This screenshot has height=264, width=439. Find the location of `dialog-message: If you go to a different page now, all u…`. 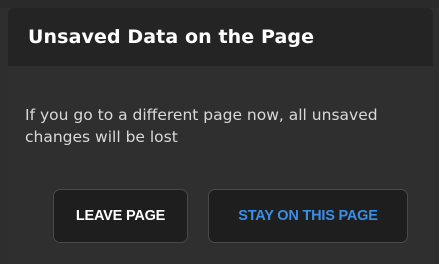

dialog-message: If you go to a different page now, all u… is located at coordinates (201, 126).